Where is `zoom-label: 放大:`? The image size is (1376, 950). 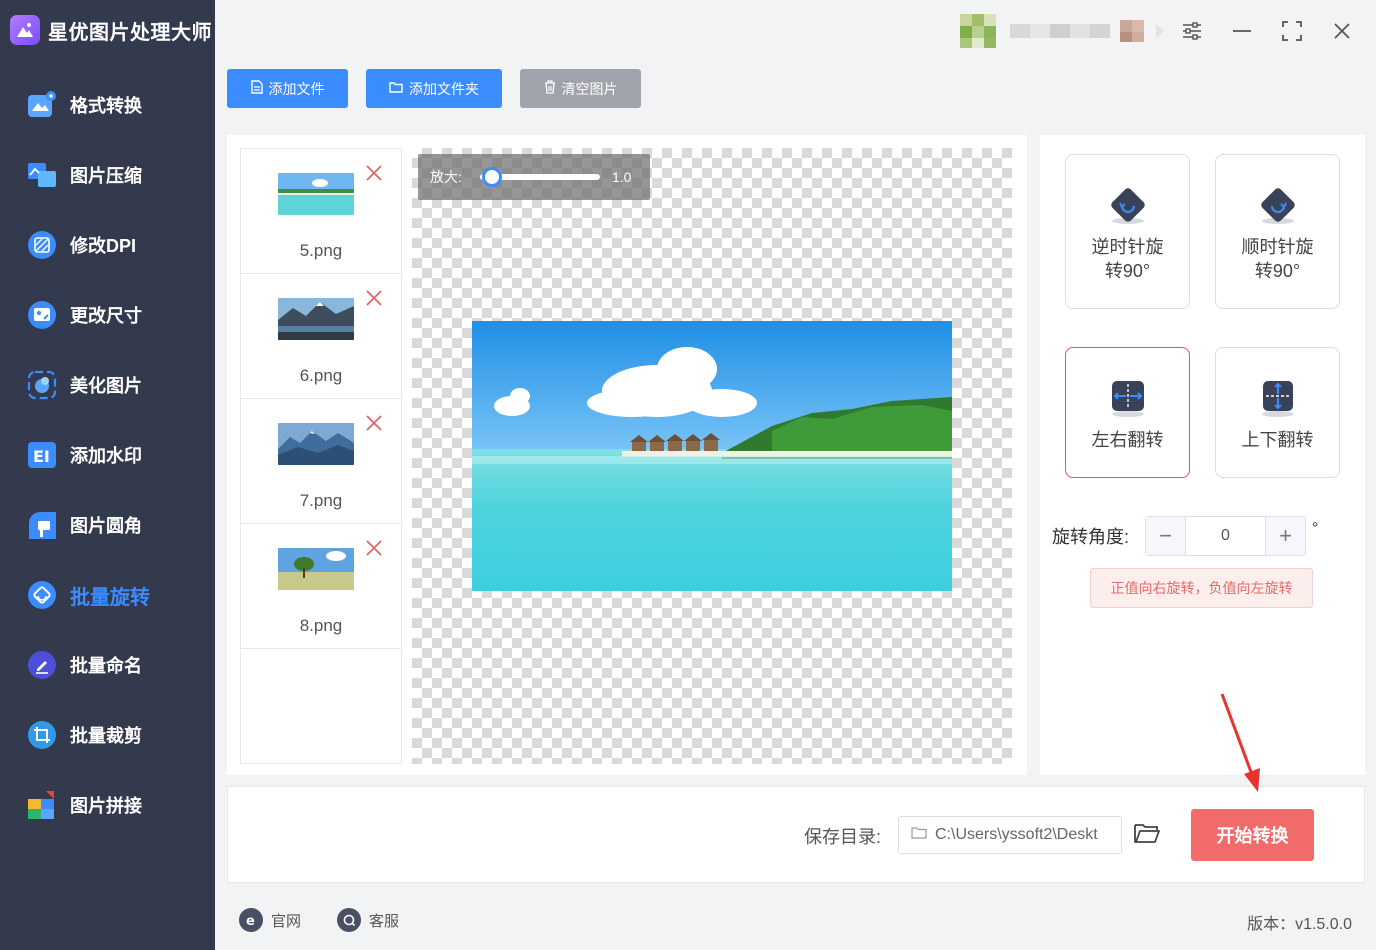
zoom-label: 放大: is located at coordinates (446, 177).